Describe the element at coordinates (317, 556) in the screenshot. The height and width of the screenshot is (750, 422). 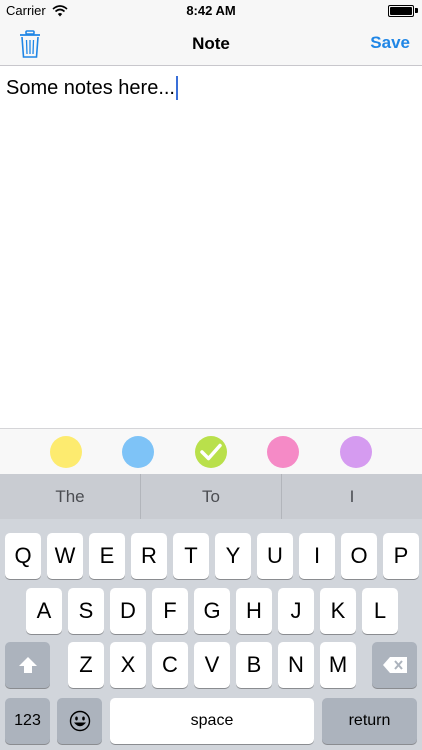
I see `key-i: I` at that location.